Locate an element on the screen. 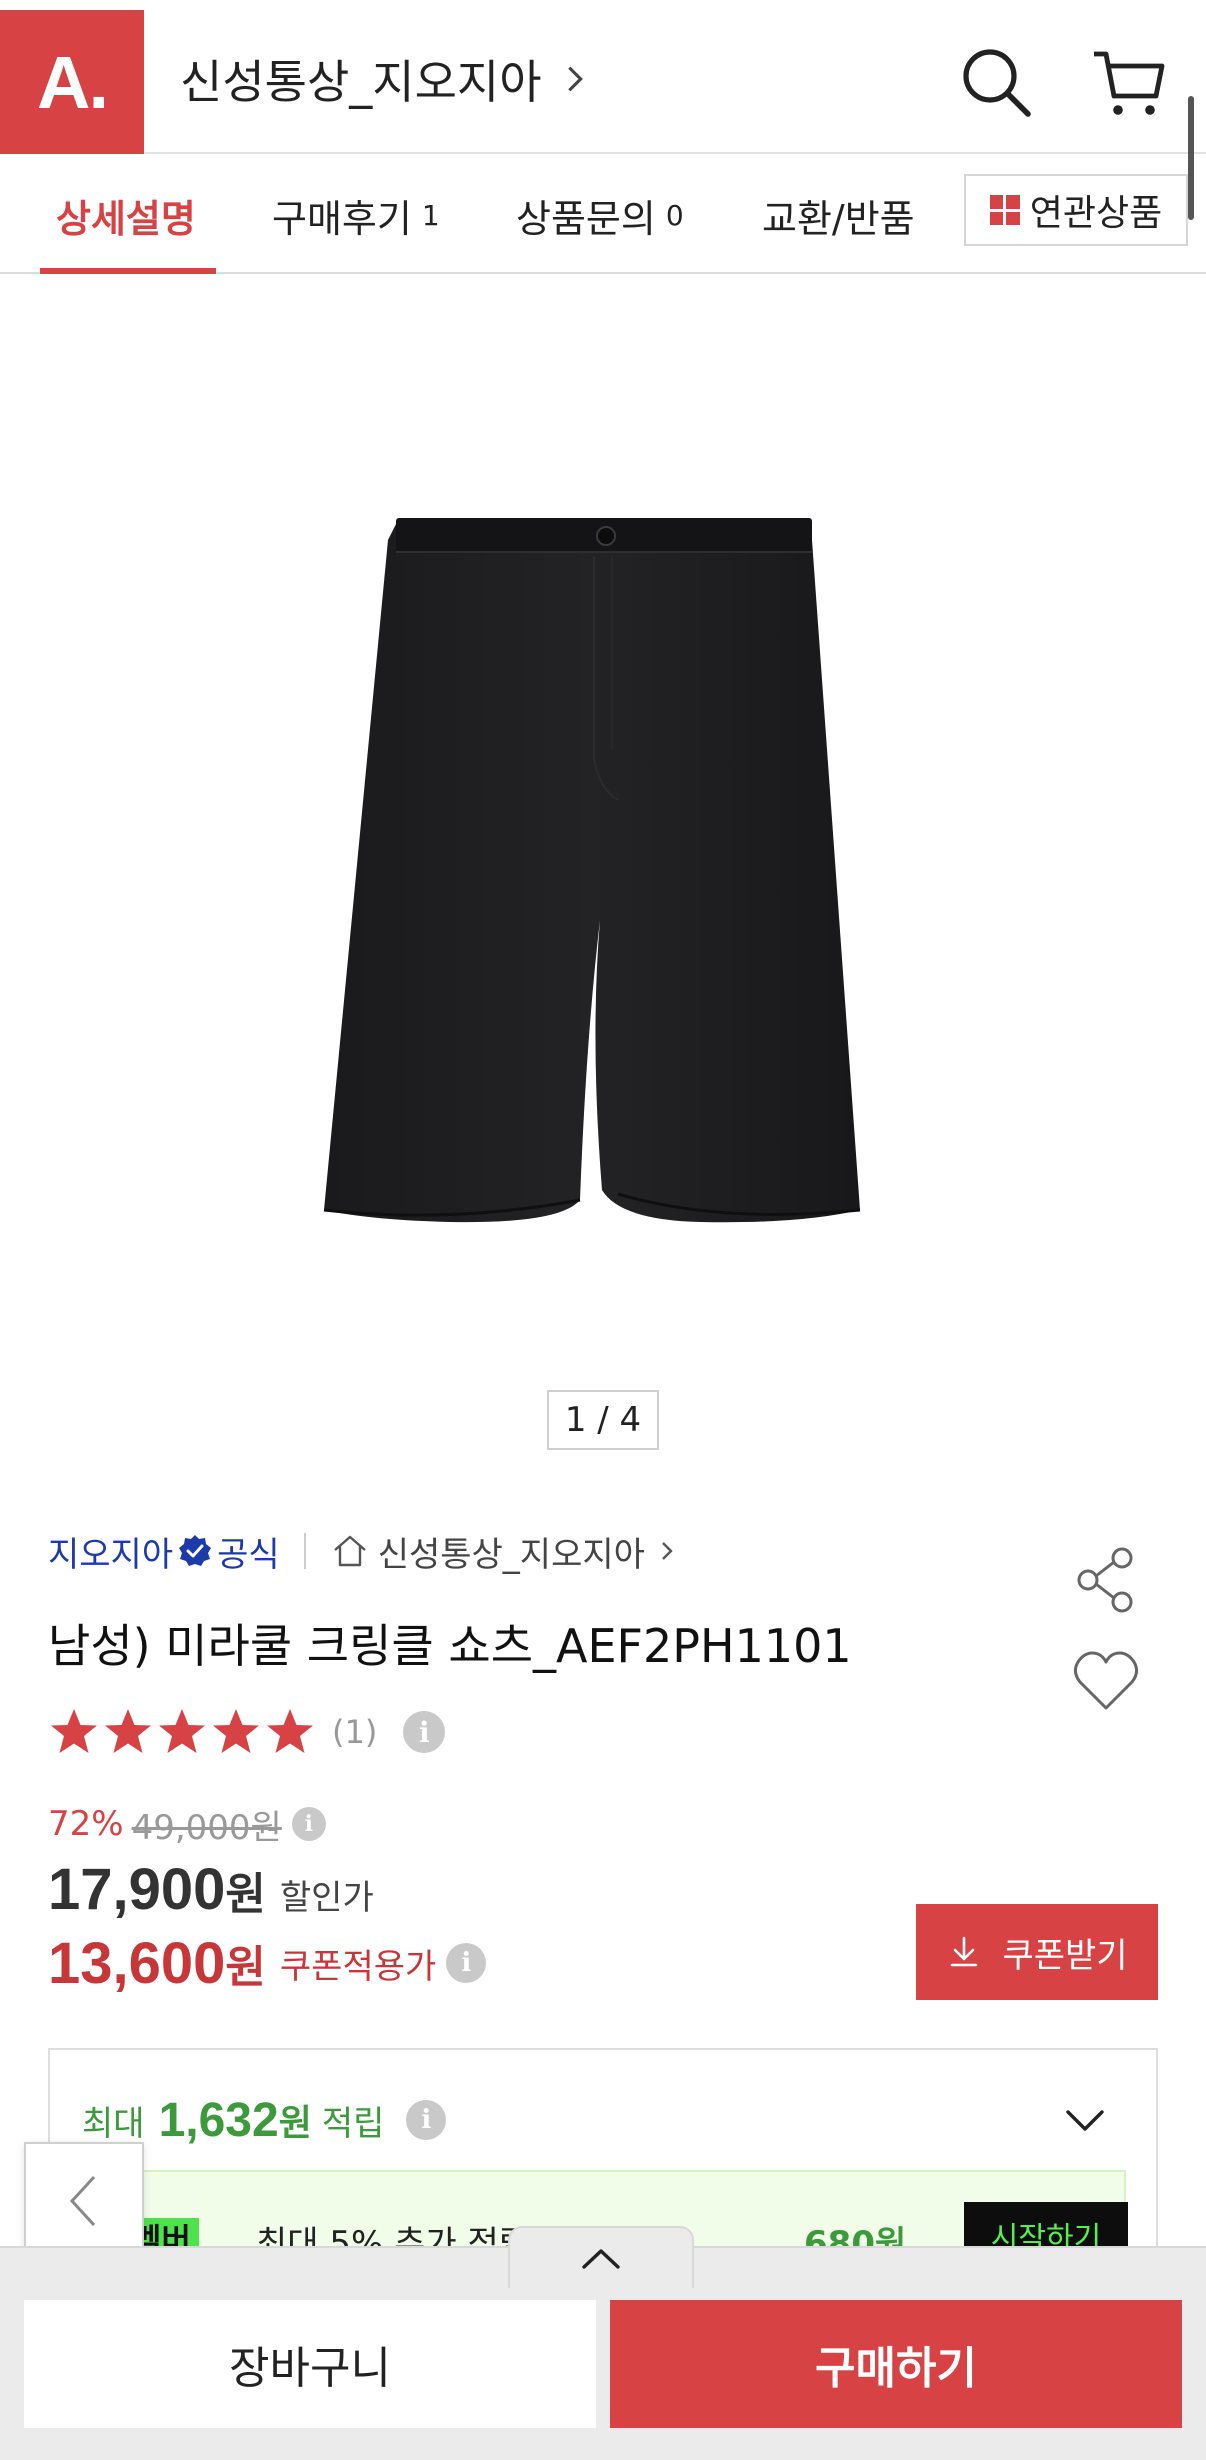 The image size is (1206, 2460). related-products-button: 연관상품 is located at coordinates (1076, 210).